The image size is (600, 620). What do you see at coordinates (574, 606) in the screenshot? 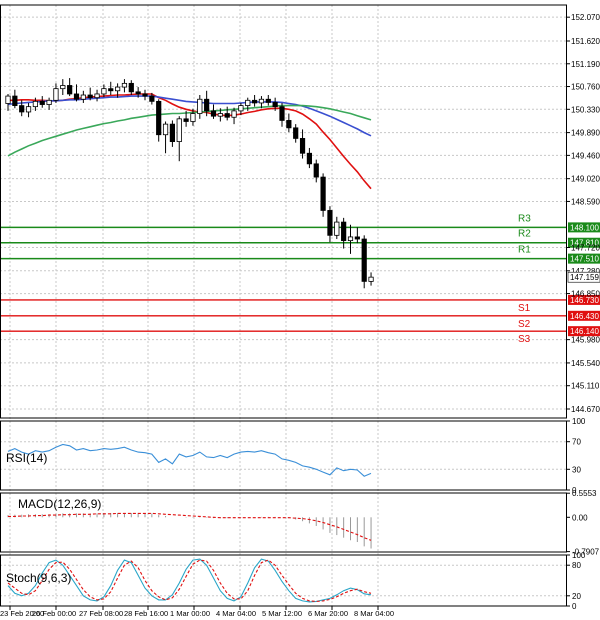
I see `stoch-tick-label: 0` at bounding box center [574, 606].